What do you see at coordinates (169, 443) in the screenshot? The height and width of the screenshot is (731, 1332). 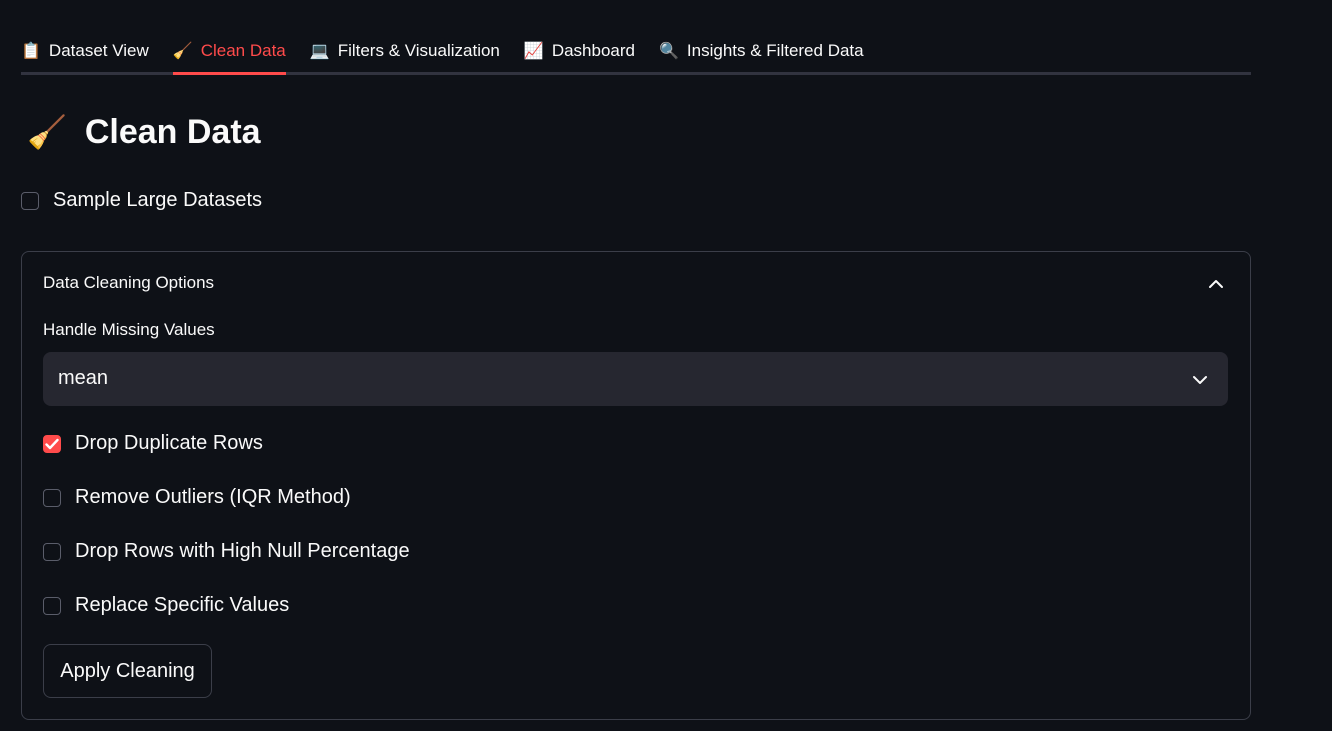 I see `checkbox-label: Drop Duplicate Rows` at bounding box center [169, 443].